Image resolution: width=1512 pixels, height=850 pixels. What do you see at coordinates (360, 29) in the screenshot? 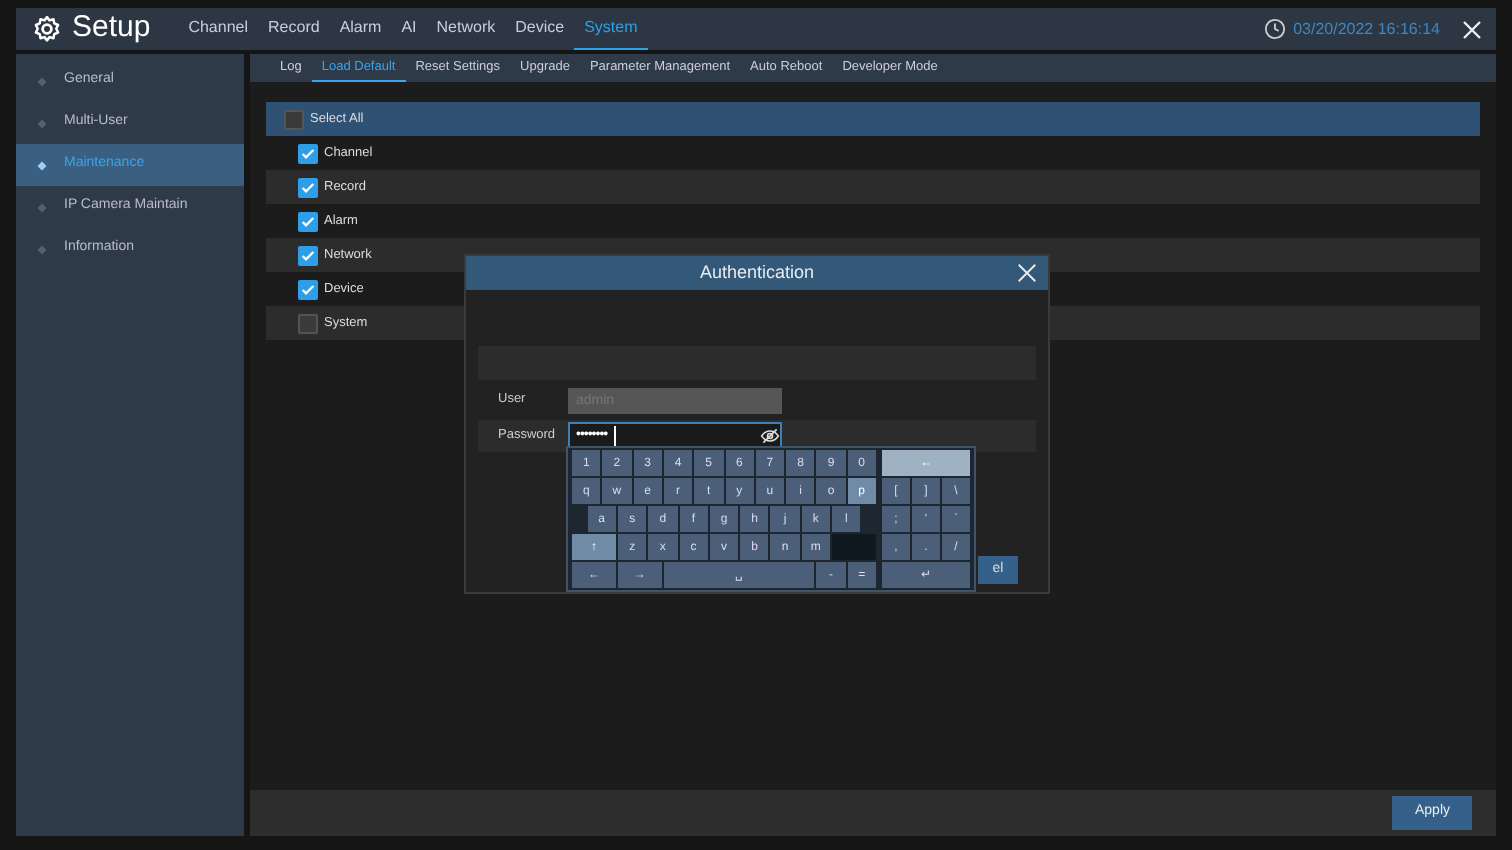
I see `menu-tab: Alarm` at bounding box center [360, 29].